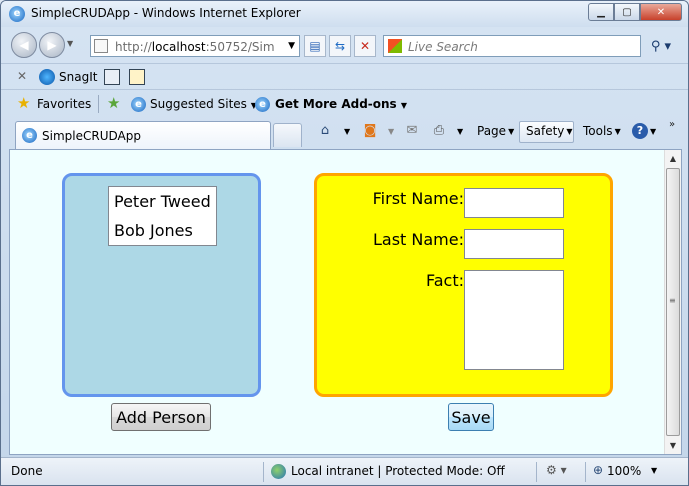  What do you see at coordinates (162, 201) in the screenshot?
I see `list-item: Peter Tweed` at bounding box center [162, 201].